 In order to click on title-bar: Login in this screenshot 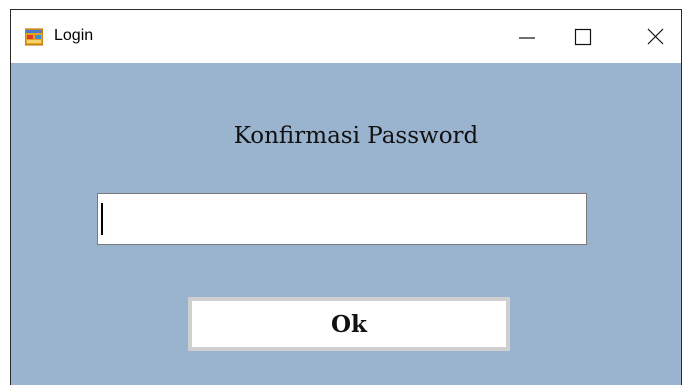, I will do `click(346, 36)`.